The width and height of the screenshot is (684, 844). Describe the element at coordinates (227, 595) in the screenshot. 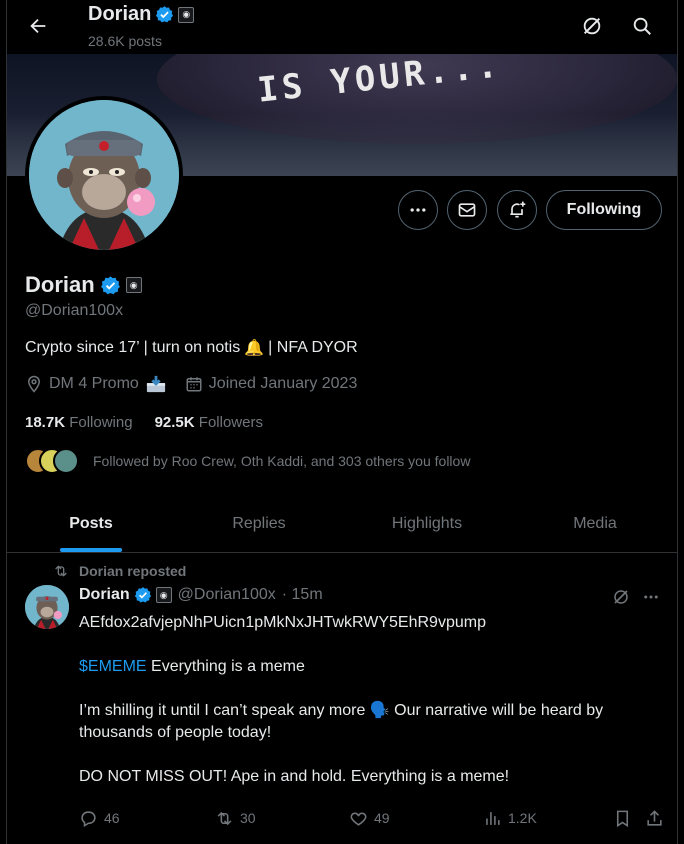

I see `tweet-author-handle: @Dorian100x` at that location.